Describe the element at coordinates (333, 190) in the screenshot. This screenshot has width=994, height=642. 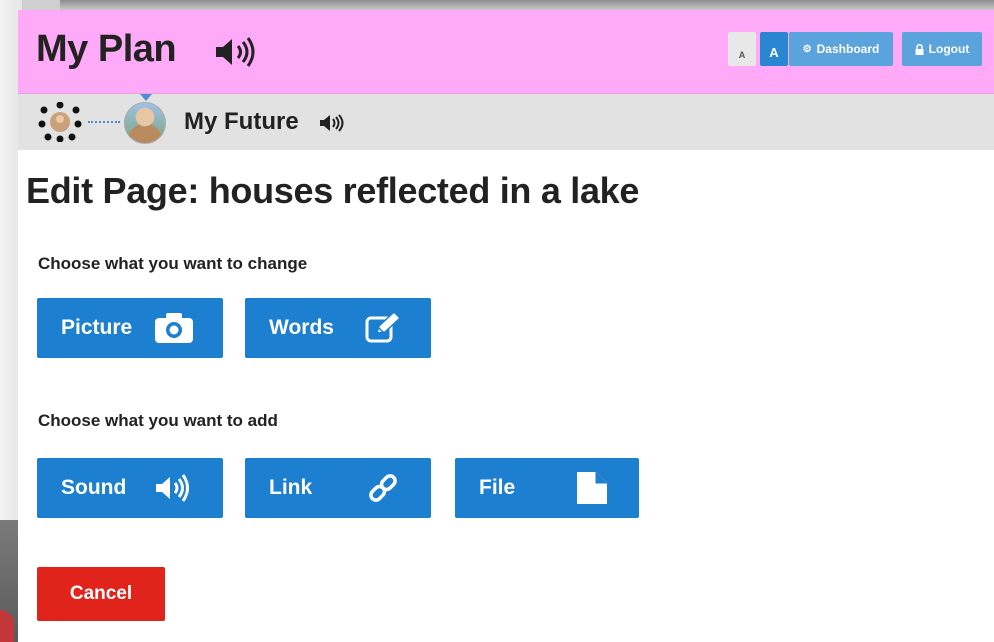
I see `page-title: Edit Page: houses reflected in a lake` at that location.